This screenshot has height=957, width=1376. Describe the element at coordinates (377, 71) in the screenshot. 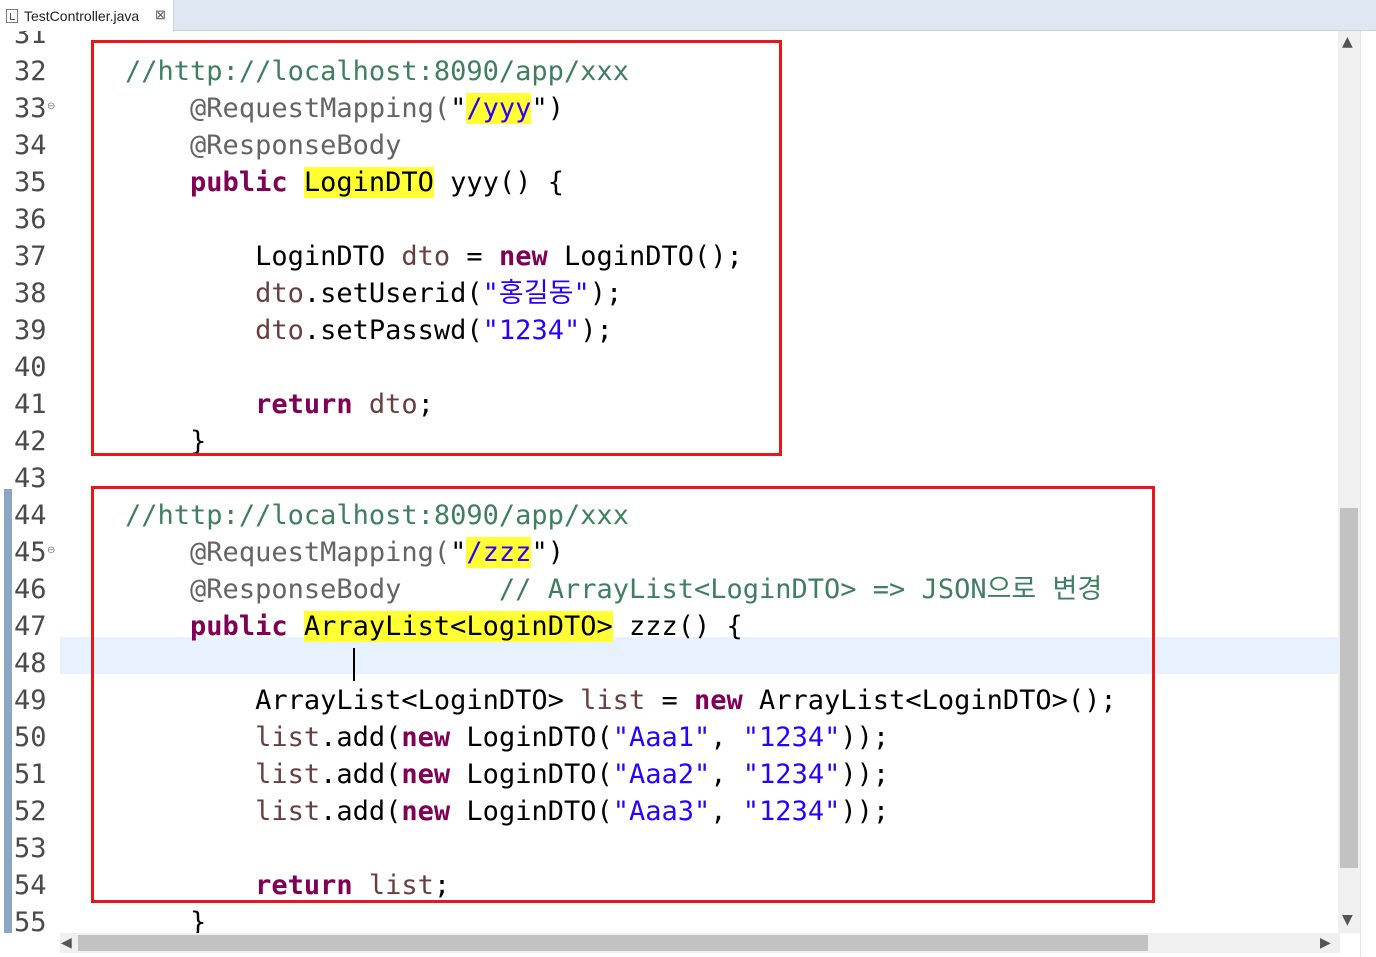

I see `code-token: //http://localhost:8090/app/xxx` at that location.